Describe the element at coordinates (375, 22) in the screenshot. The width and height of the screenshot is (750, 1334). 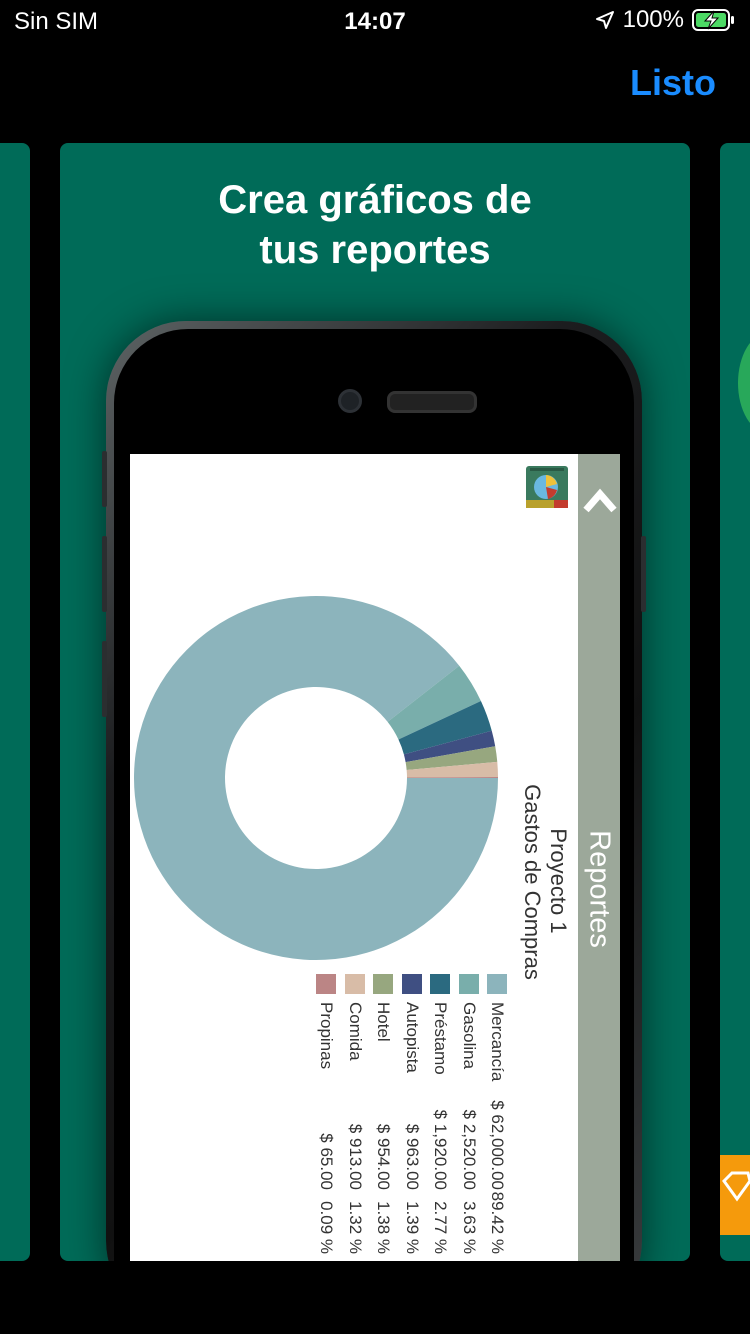
I see `status-bar: Sin SIM 14:07 100%` at that location.